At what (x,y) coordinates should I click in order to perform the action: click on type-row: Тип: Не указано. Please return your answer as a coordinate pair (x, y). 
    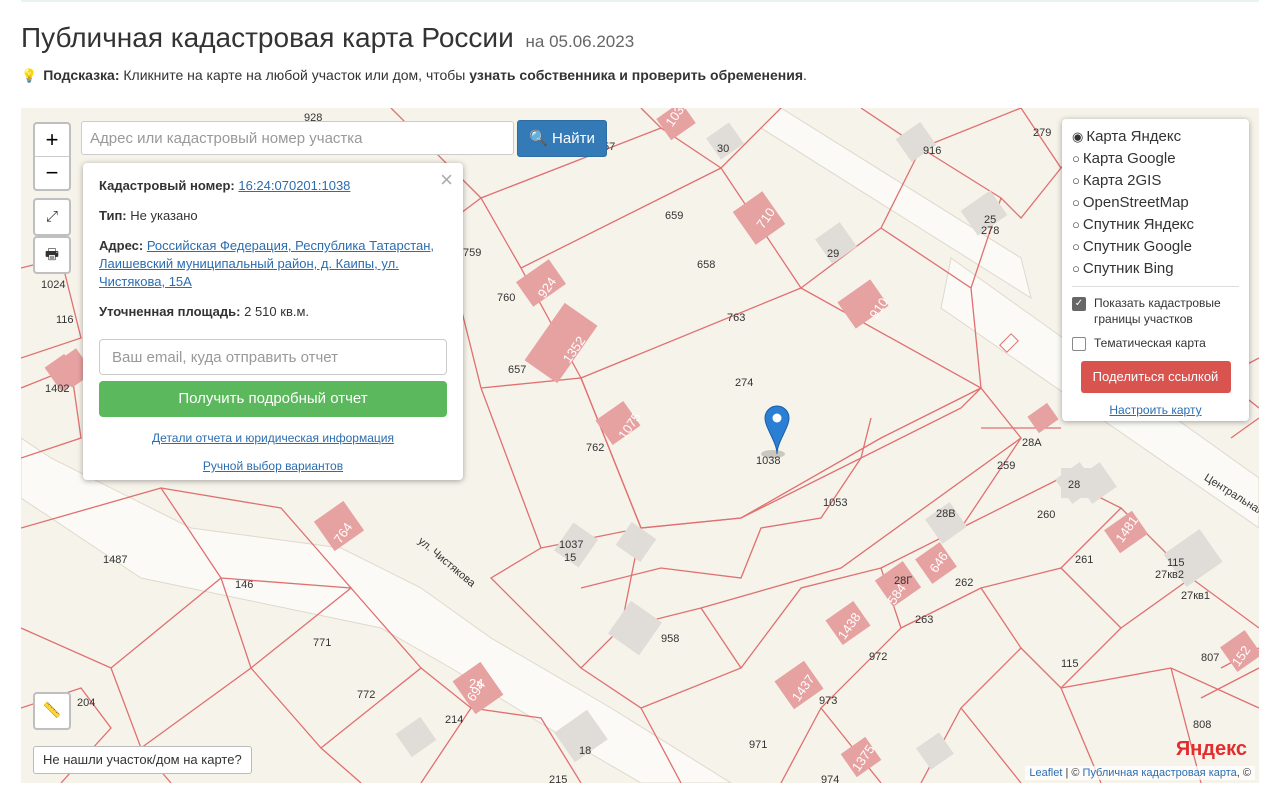
    Looking at the image, I should click on (273, 216).